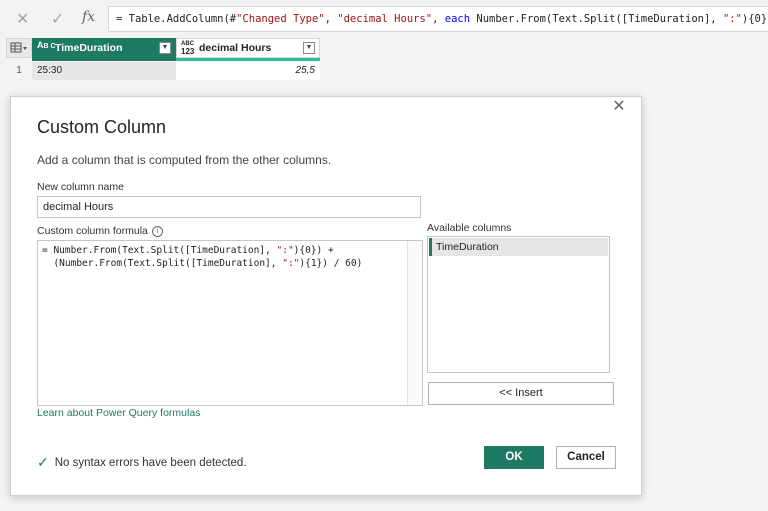 This screenshot has width=768, height=511. What do you see at coordinates (187, 48) in the screenshot?
I see `any-type-icon: ABC 123` at bounding box center [187, 48].